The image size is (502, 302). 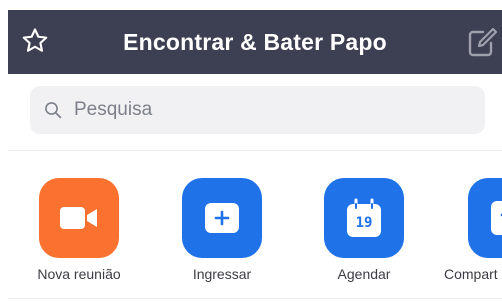 I want to click on search-input, so click(x=274, y=110).